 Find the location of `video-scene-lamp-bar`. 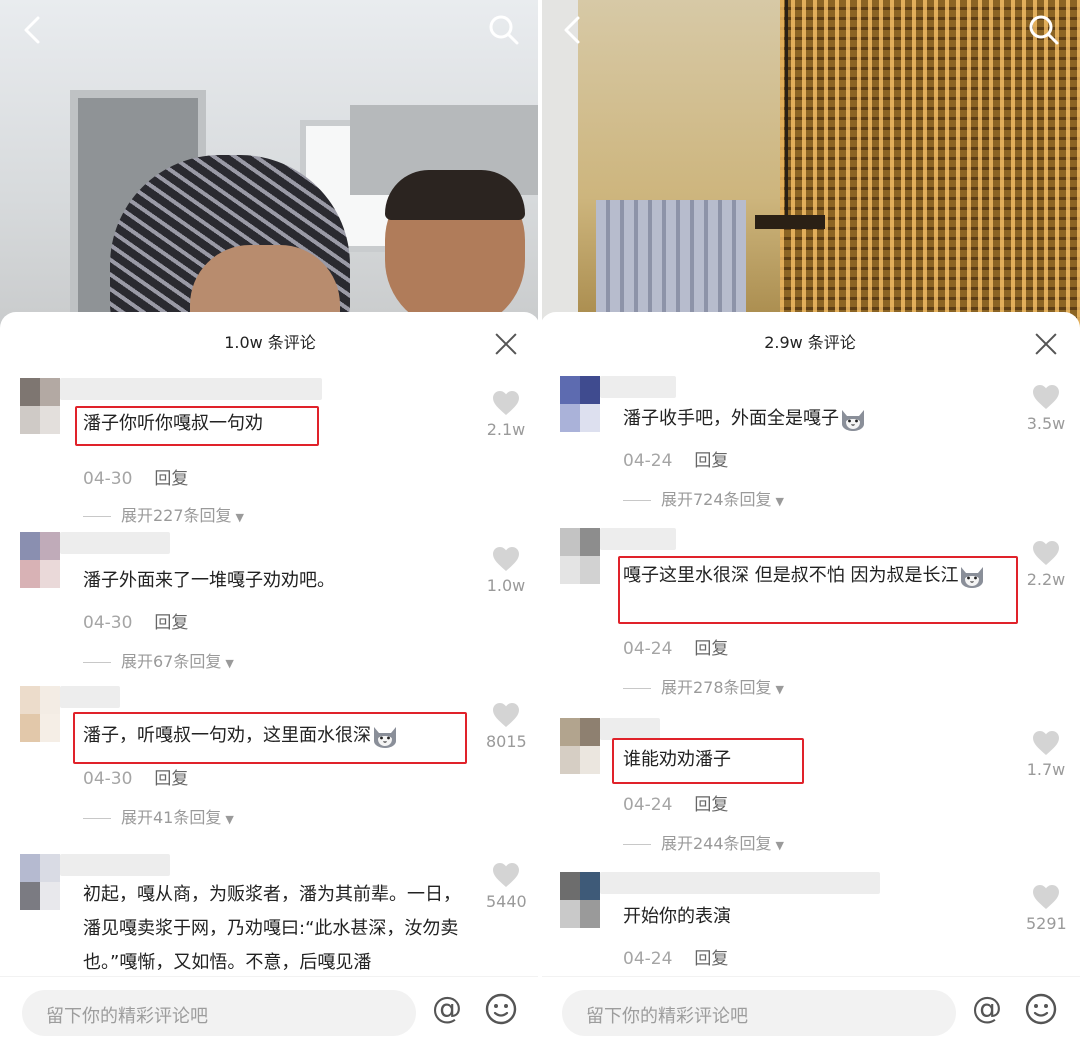

video-scene-lamp-bar is located at coordinates (790, 222).